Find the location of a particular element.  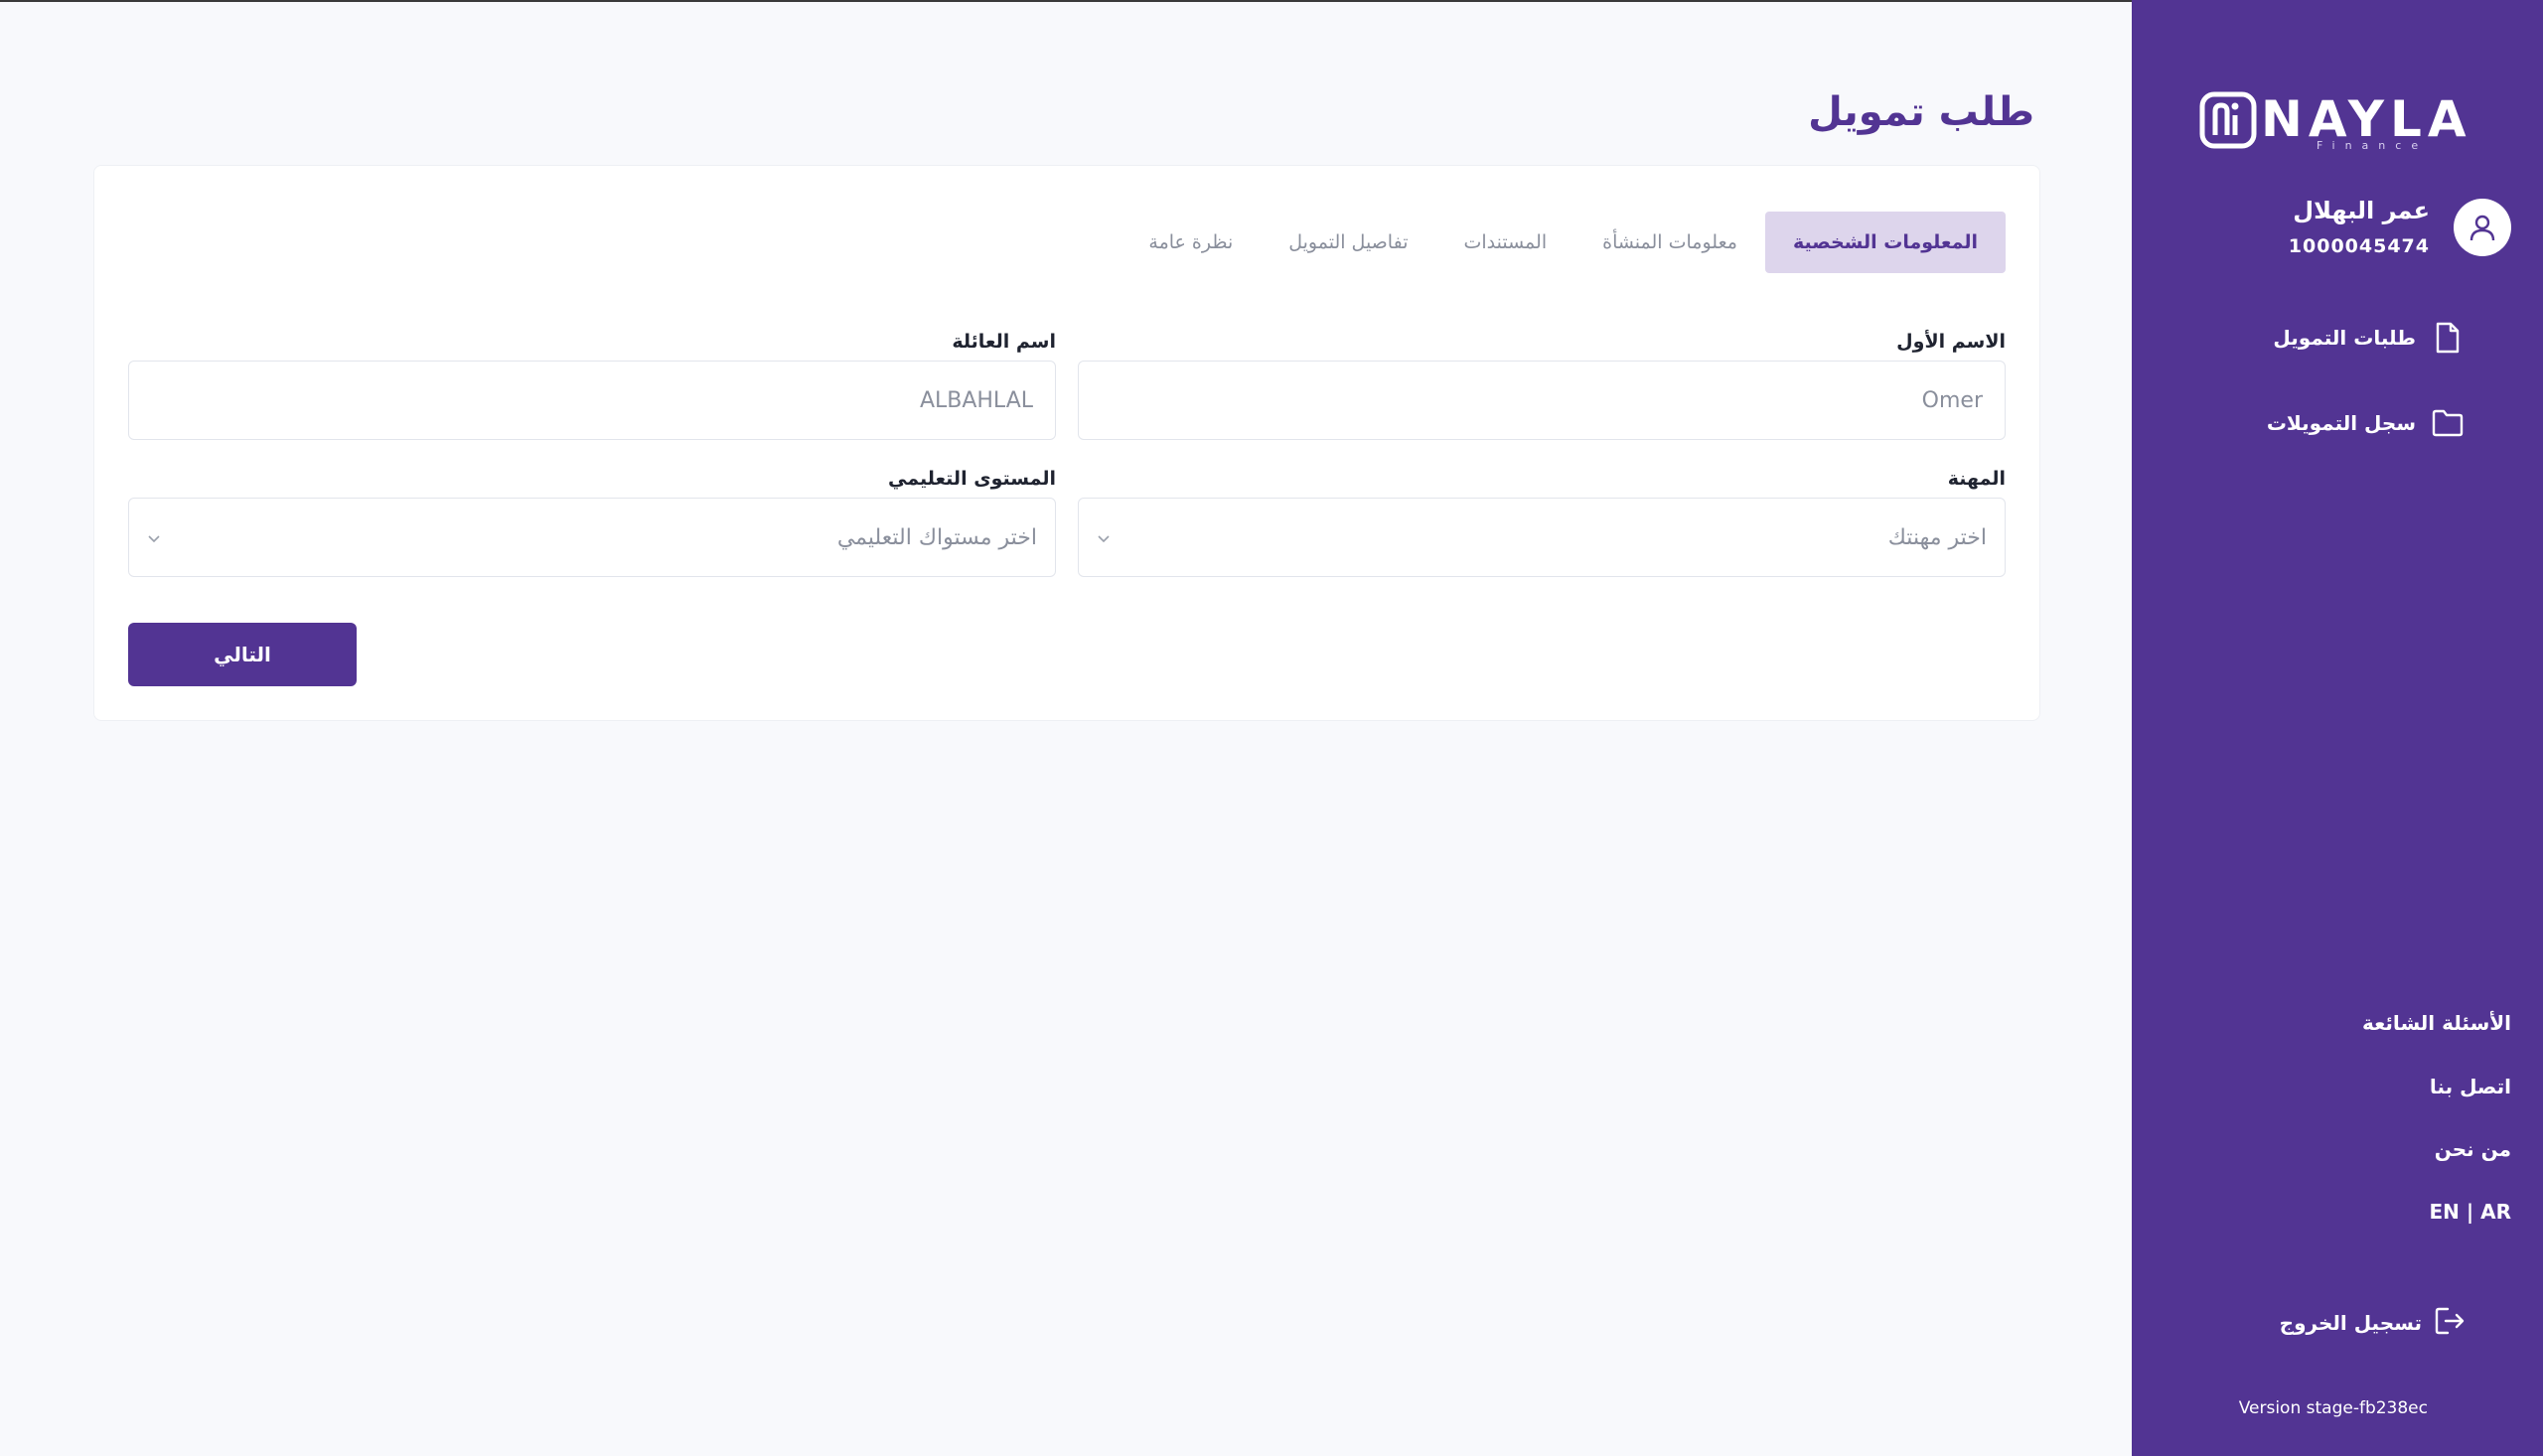

logout-button: تسجيل الخروج is located at coordinates (2373, 1323).